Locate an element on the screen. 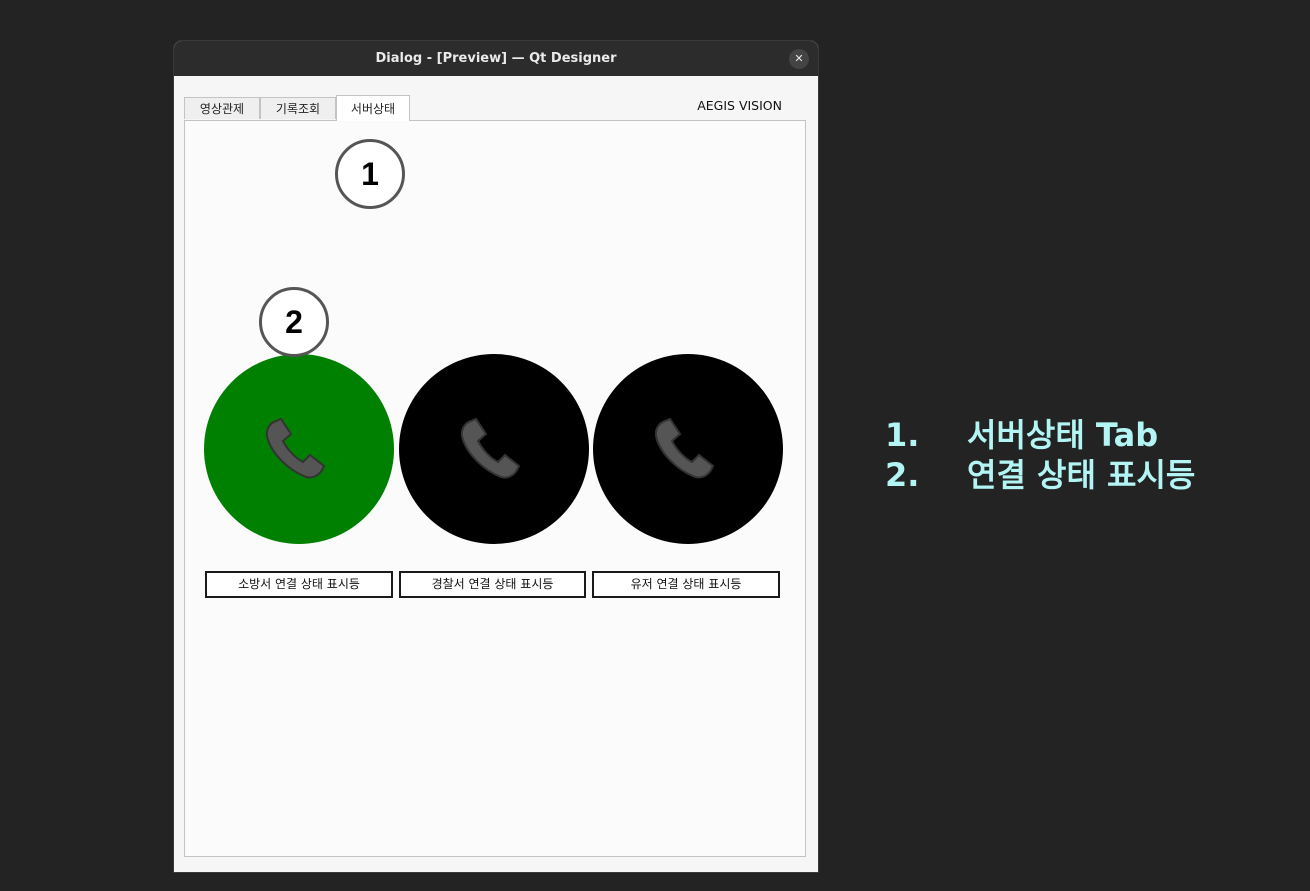 This screenshot has width=1310, height=891. user-status-lamp is located at coordinates (688, 449).